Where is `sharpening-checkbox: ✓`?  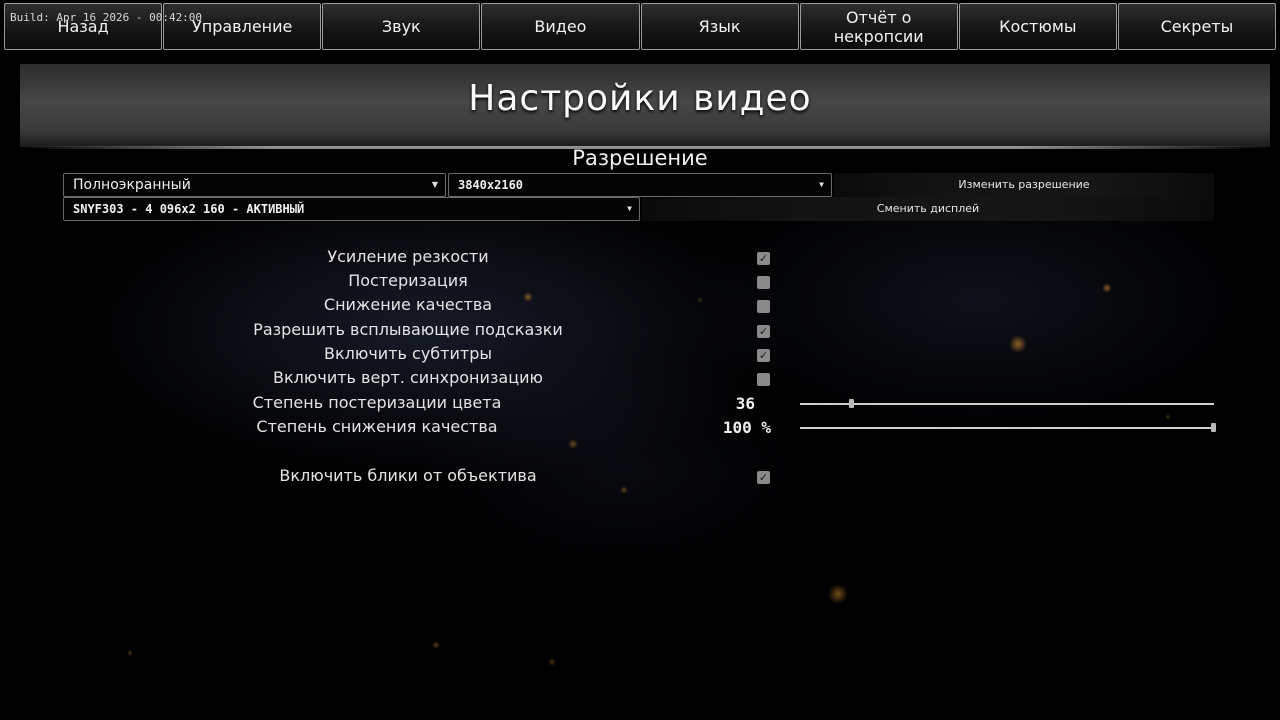 sharpening-checkbox: ✓ is located at coordinates (763, 258).